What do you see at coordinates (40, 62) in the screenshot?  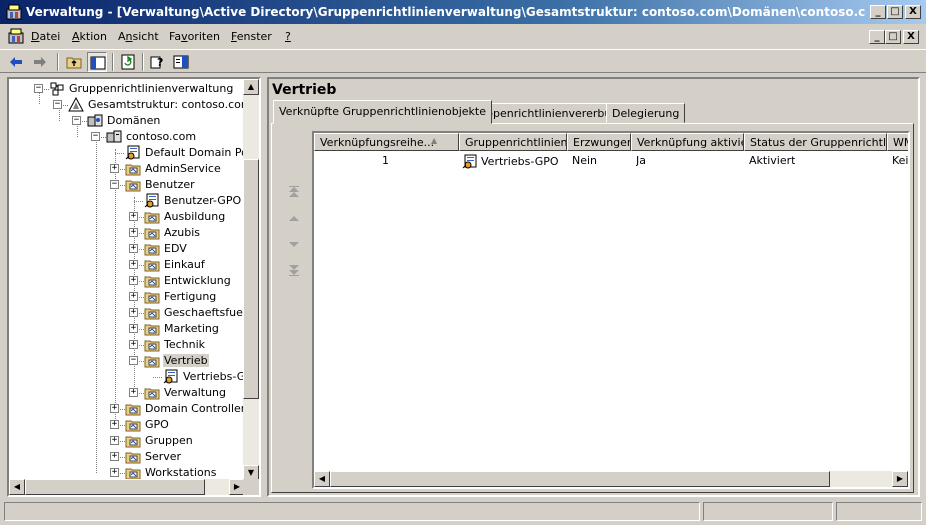 I see `forward-button` at bounding box center [40, 62].